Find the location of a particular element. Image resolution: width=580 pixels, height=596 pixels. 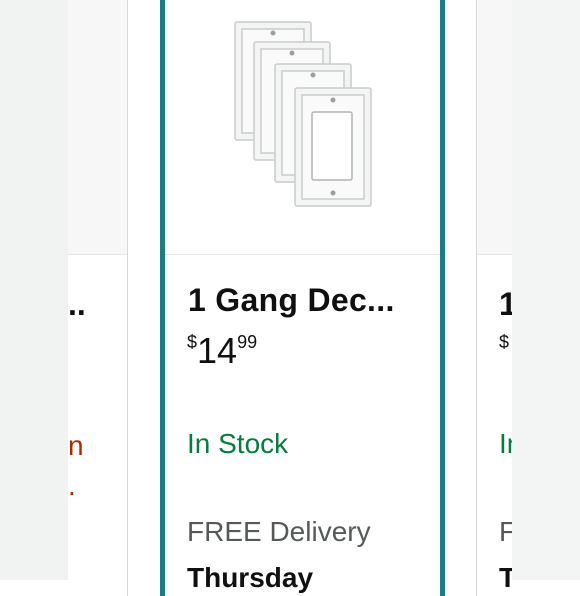

delivery-day: T is located at coordinates (505, 578).